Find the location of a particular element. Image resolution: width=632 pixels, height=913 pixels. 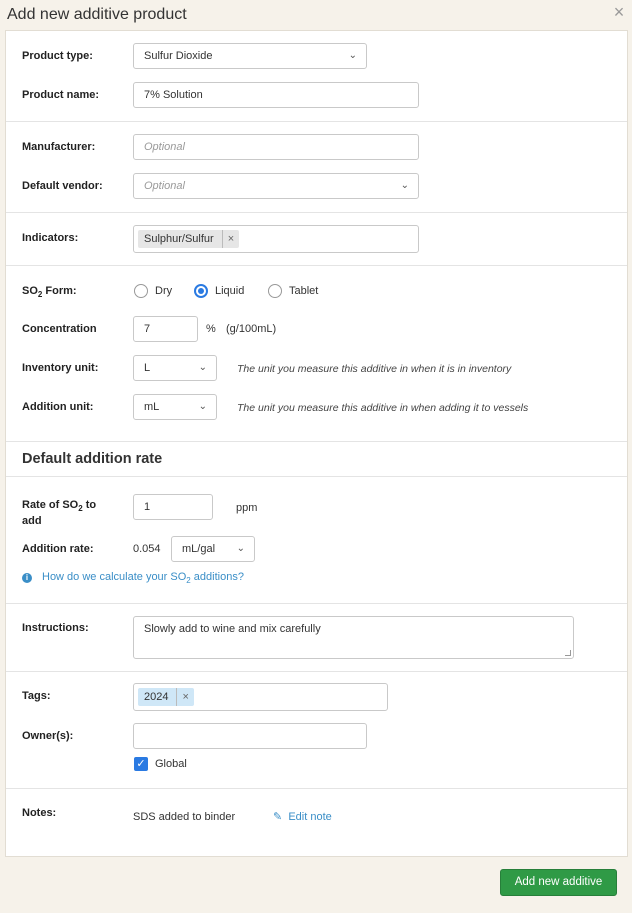

radio-dry-label: Dry is located at coordinates (164, 291).